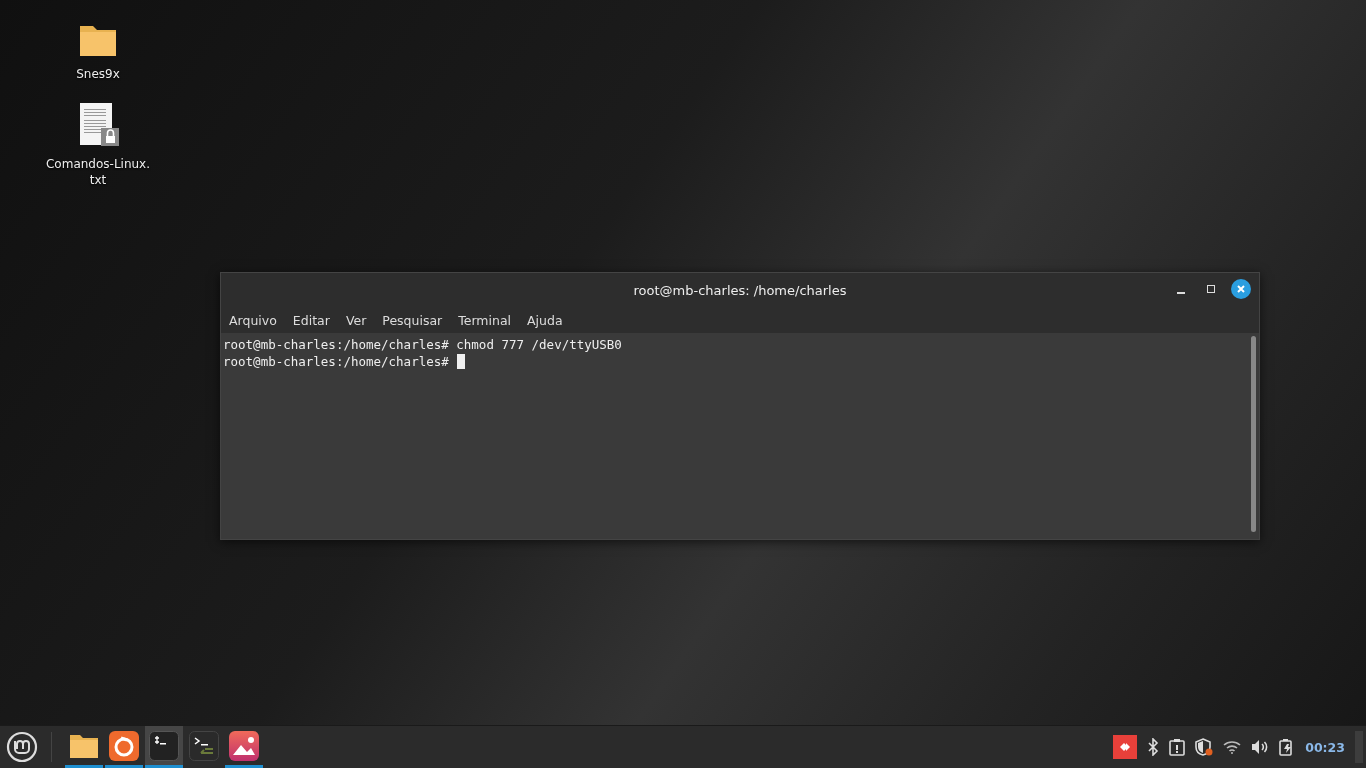 Image resolution: width=1366 pixels, height=768 pixels. I want to click on browser-icon, so click(124, 745).